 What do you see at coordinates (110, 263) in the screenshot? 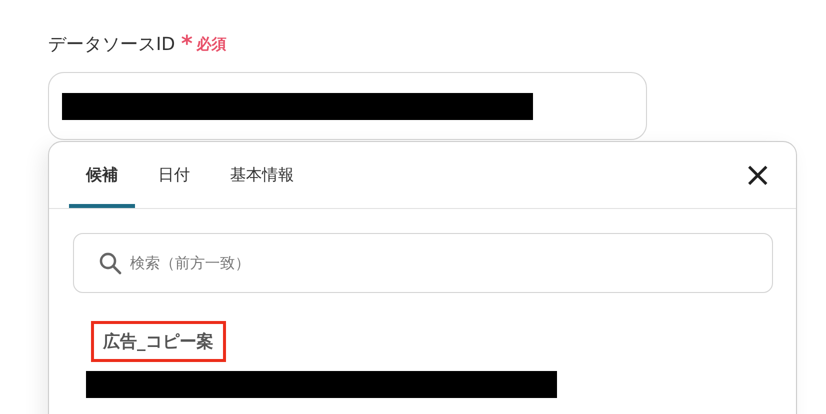
I see `search-icon` at bounding box center [110, 263].